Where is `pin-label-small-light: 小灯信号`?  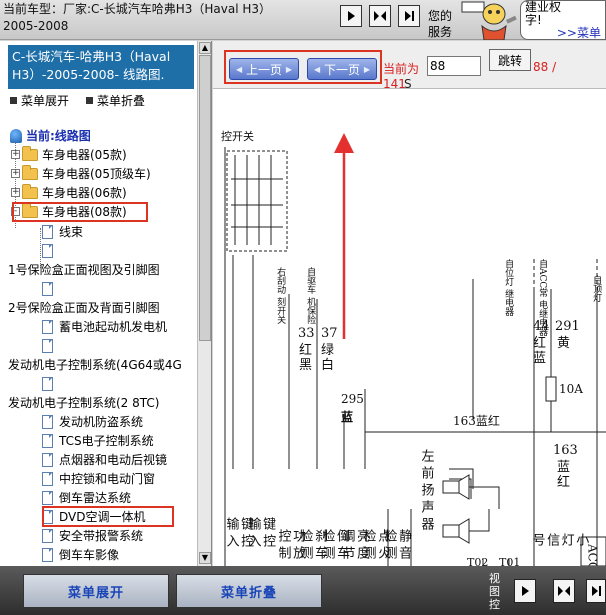 pin-label-small-light: 小灯信号 is located at coordinates (559, 541).